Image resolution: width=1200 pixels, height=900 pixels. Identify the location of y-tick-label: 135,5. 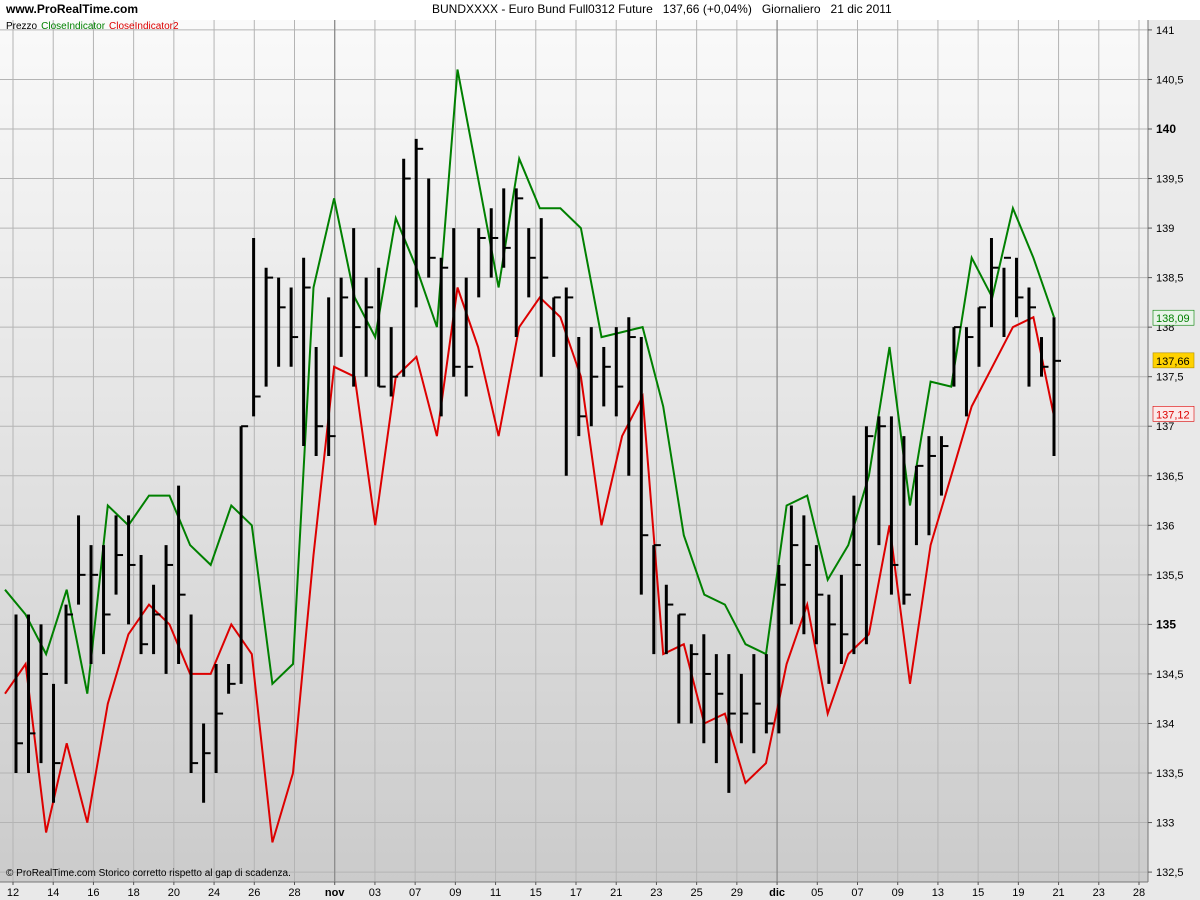
(1170, 576).